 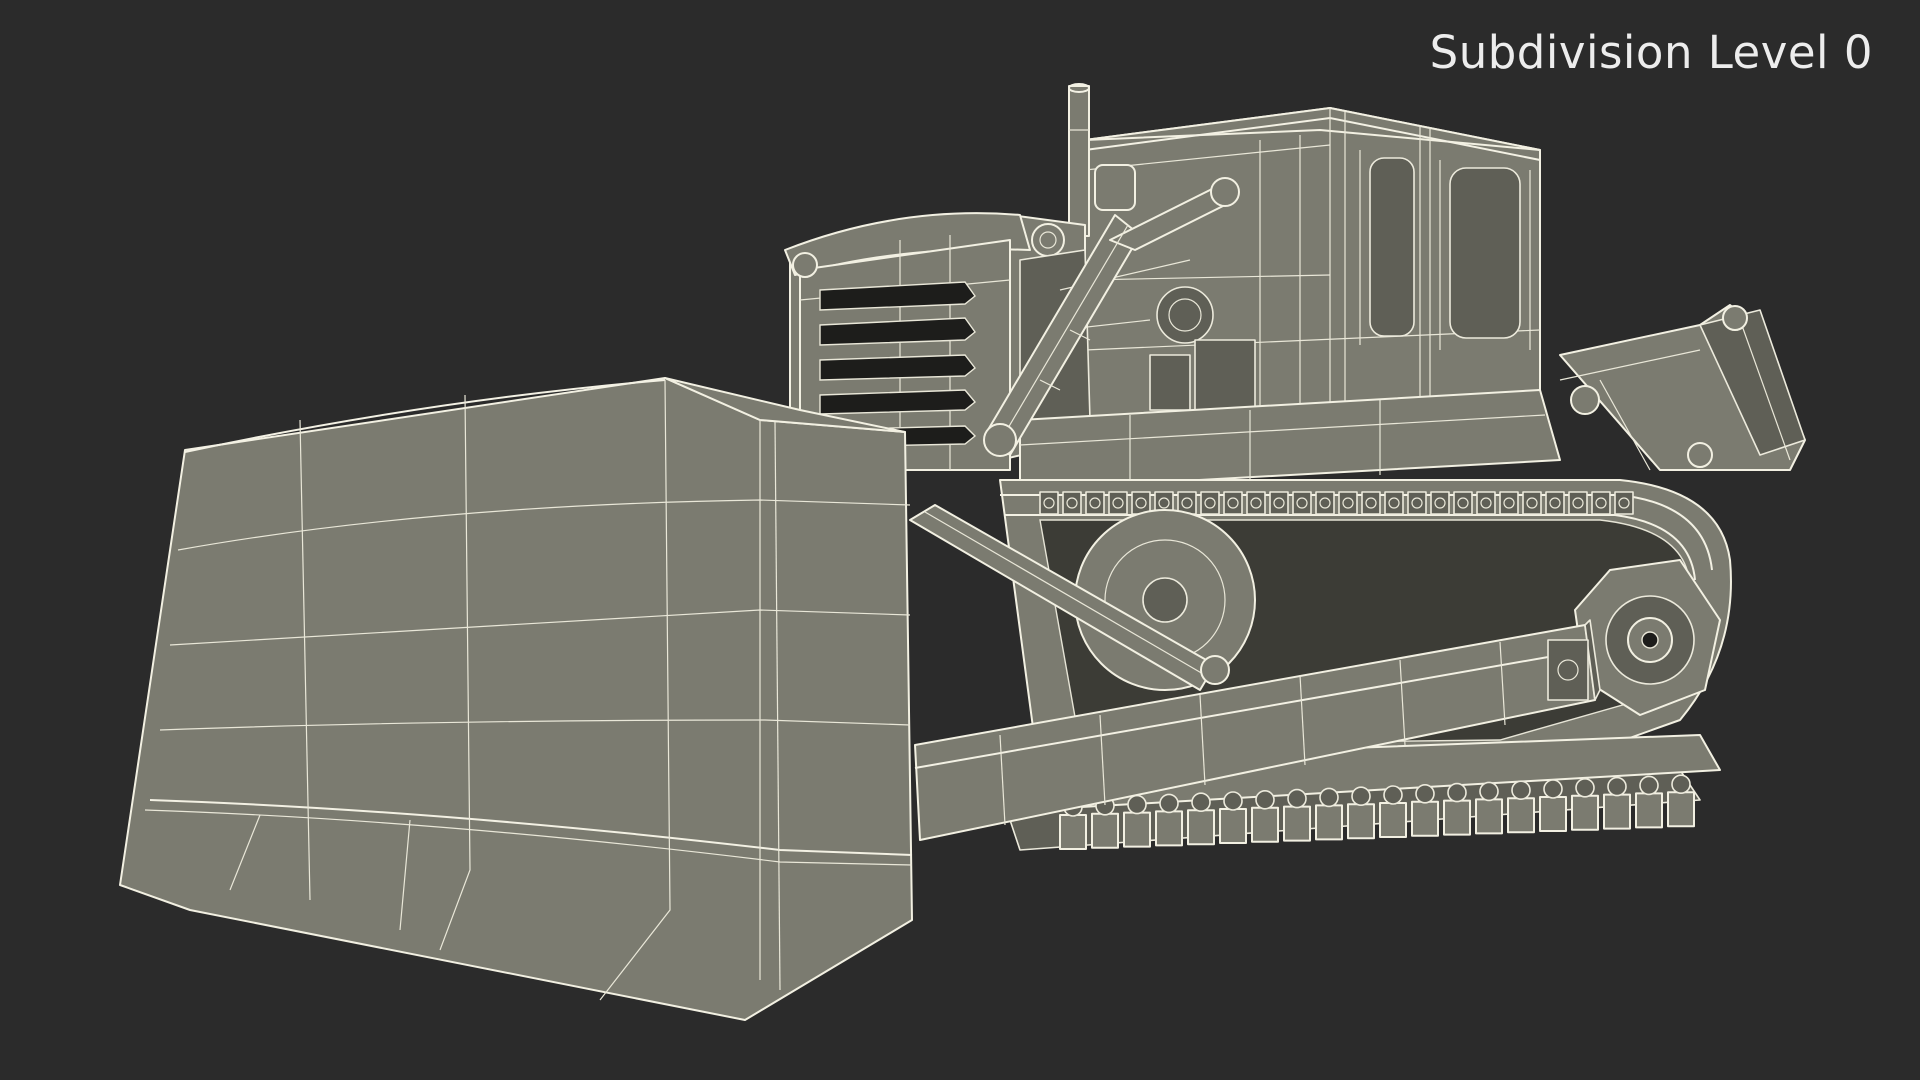 I want to click on rear-ripper, so click(x=1682, y=387).